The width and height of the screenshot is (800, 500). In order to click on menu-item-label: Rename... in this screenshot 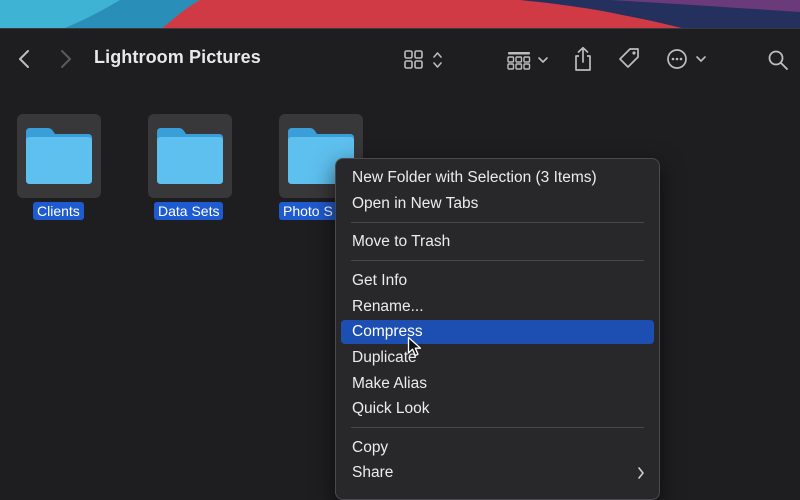, I will do `click(388, 306)`.